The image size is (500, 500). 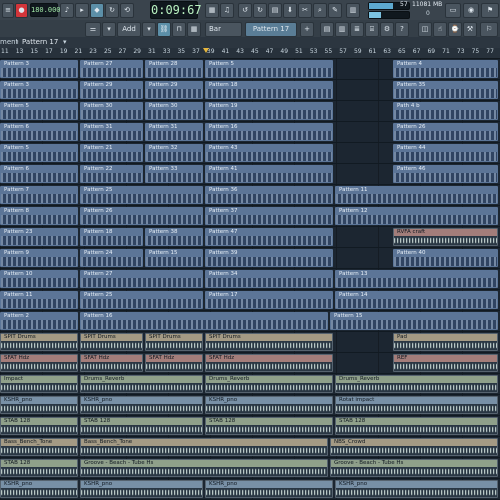 I want to click on wait-icon: ▸, so click(x=82, y=10).